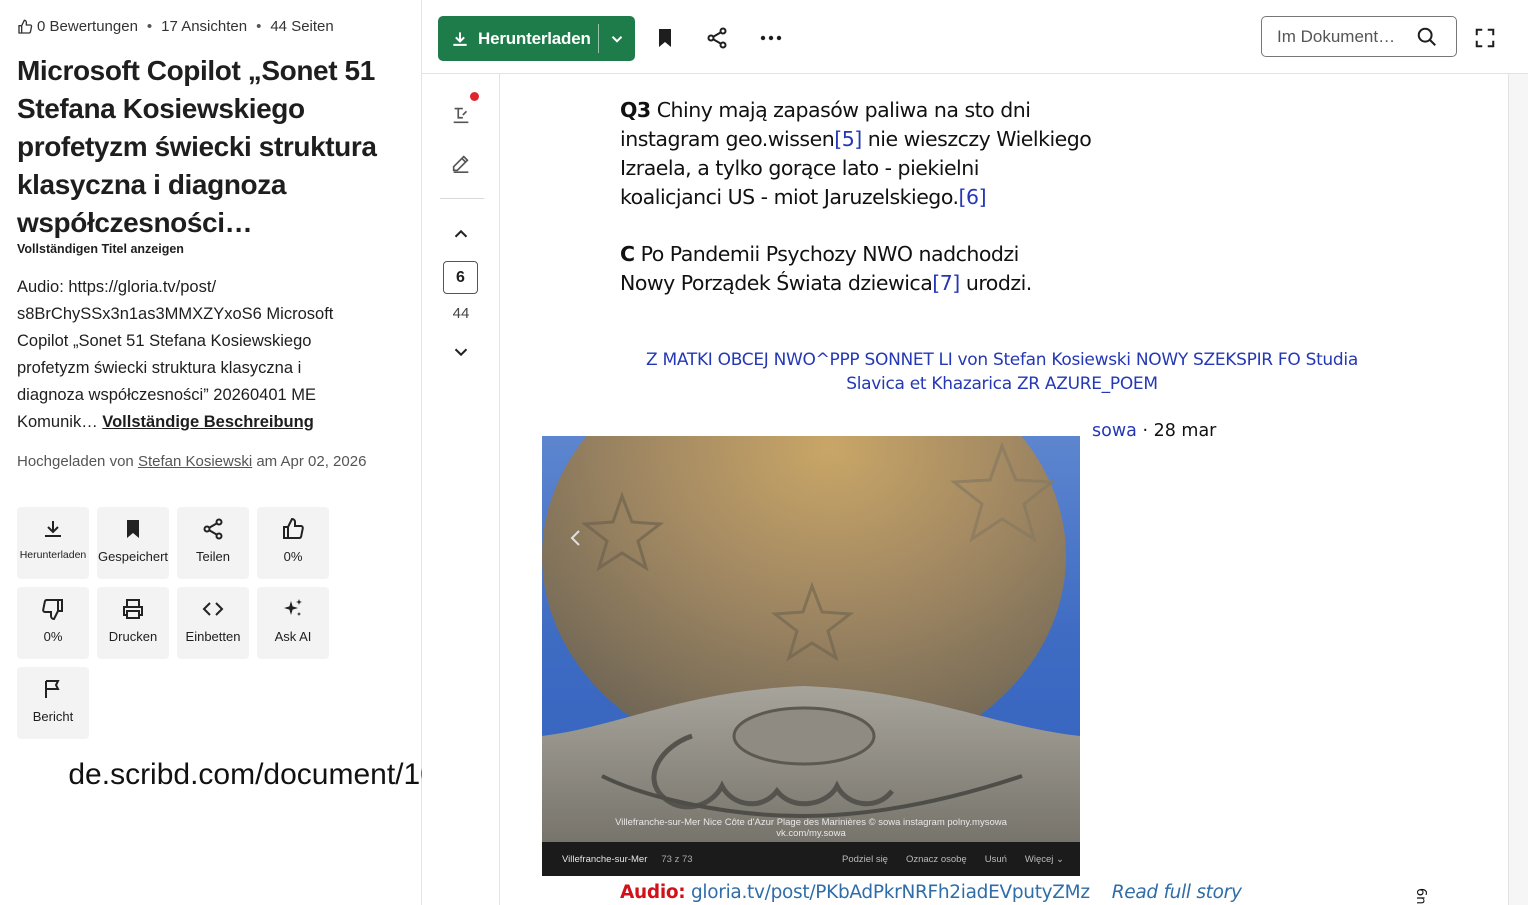 The image size is (1528, 905). Describe the element at coordinates (461, 163) in the screenshot. I see `pencil-icon` at that location.